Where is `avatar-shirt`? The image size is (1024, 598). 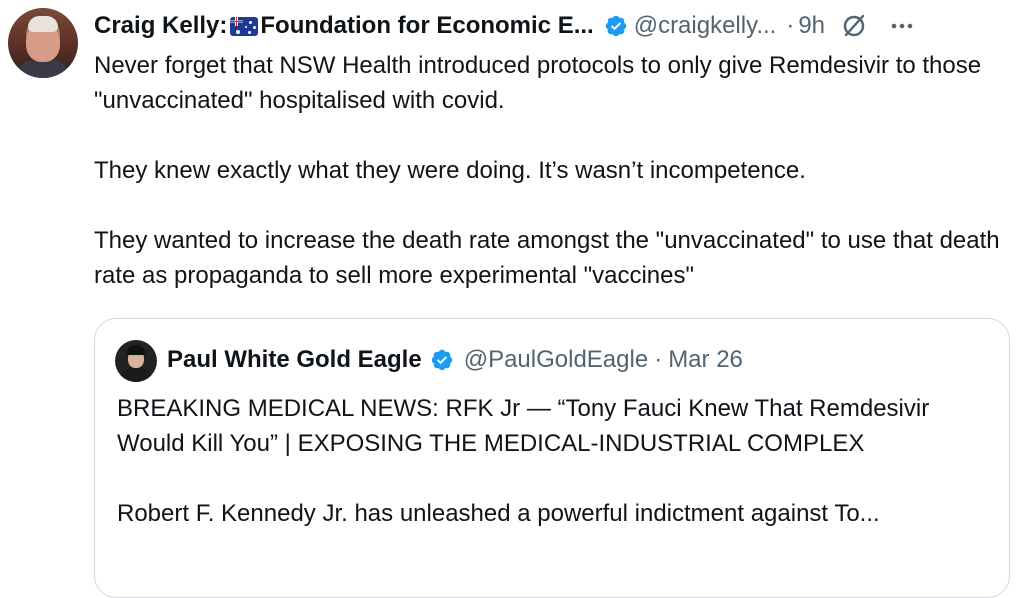 avatar-shirt is located at coordinates (43, 69).